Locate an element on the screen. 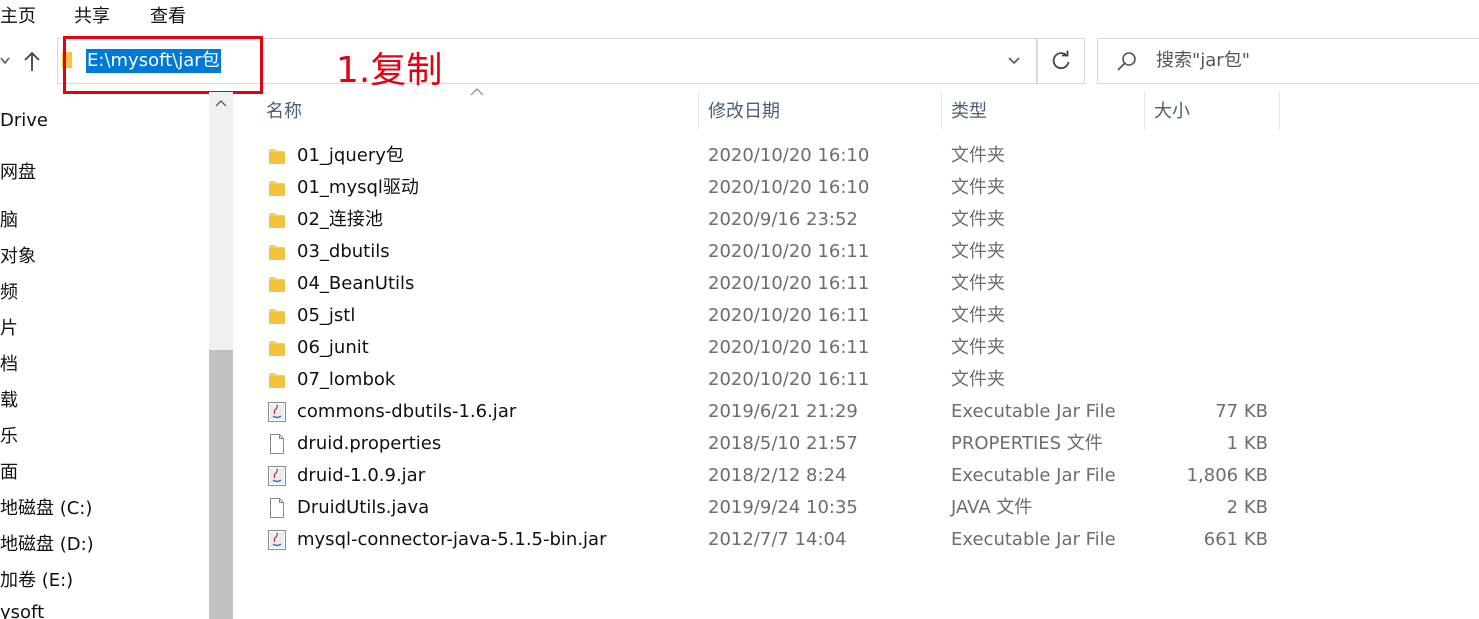 The height and width of the screenshot is (619, 1479). refresh-button is located at coordinates (1061, 61).